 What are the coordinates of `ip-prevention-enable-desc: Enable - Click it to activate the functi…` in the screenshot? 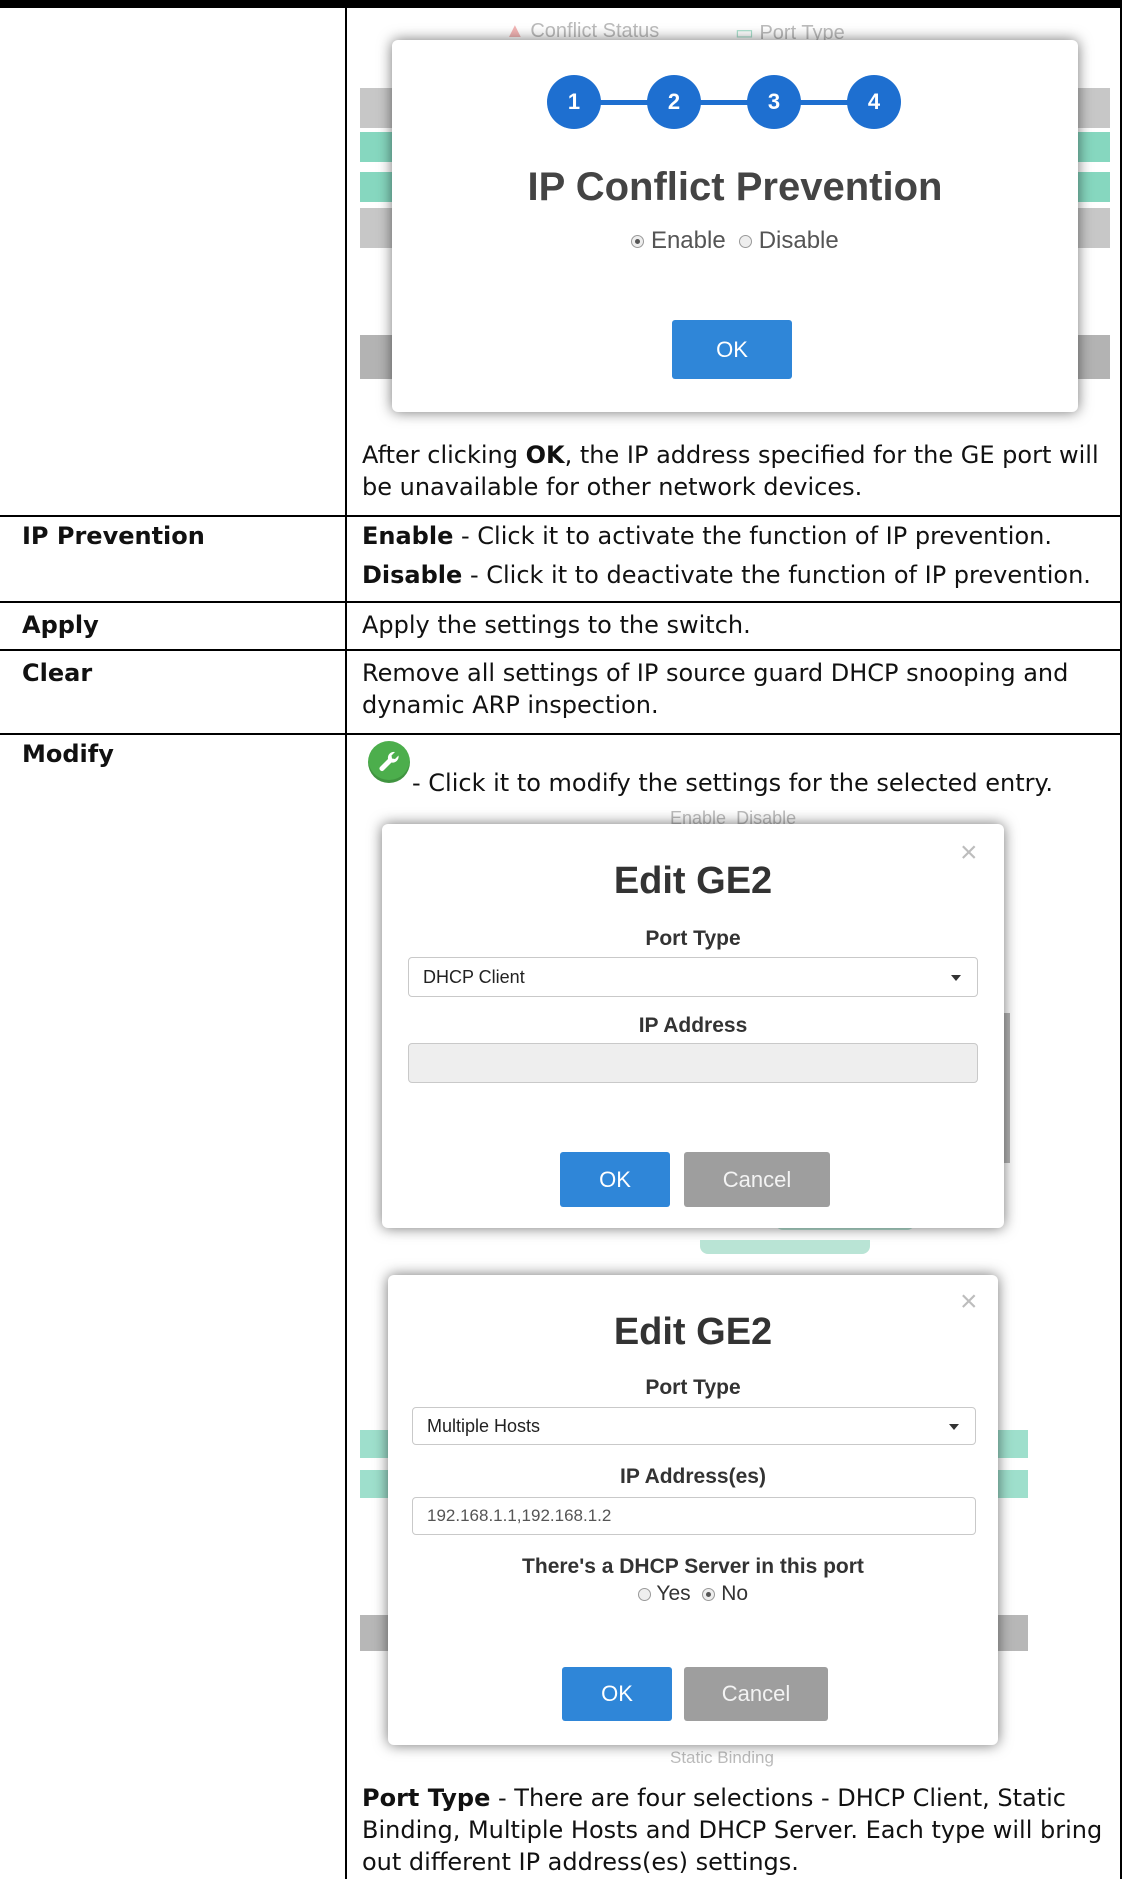 It's located at (707, 536).